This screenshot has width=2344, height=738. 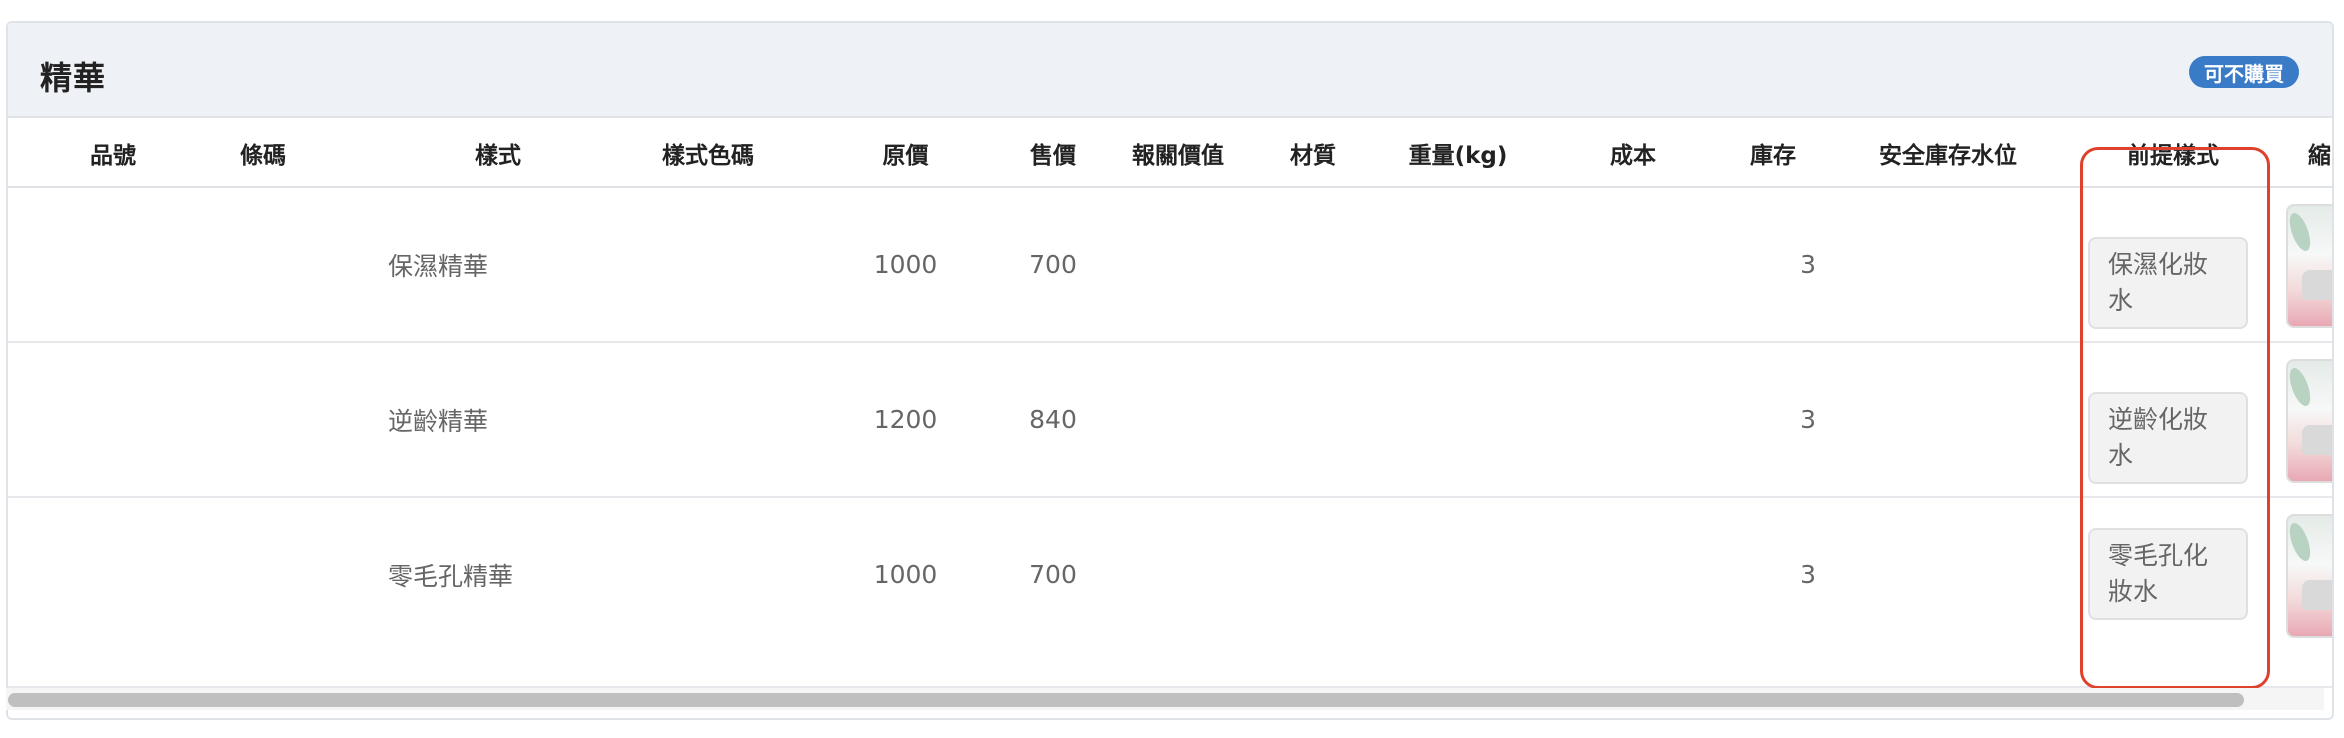 I want to click on prerequisite-style-tag: 保濕化妝水, so click(x=2168, y=283).